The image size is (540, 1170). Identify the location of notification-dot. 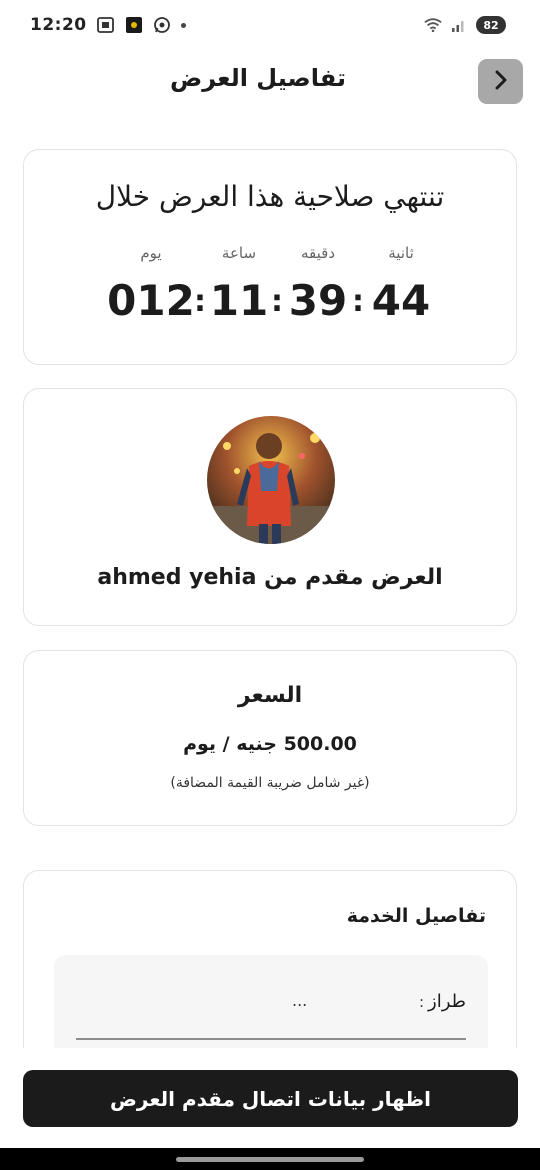
(183, 25).